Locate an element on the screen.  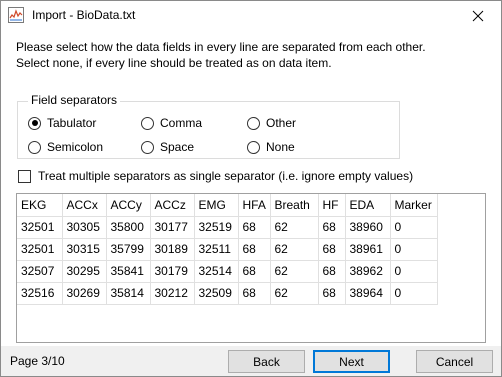
table-cell: 30212 is located at coordinates (172, 293).